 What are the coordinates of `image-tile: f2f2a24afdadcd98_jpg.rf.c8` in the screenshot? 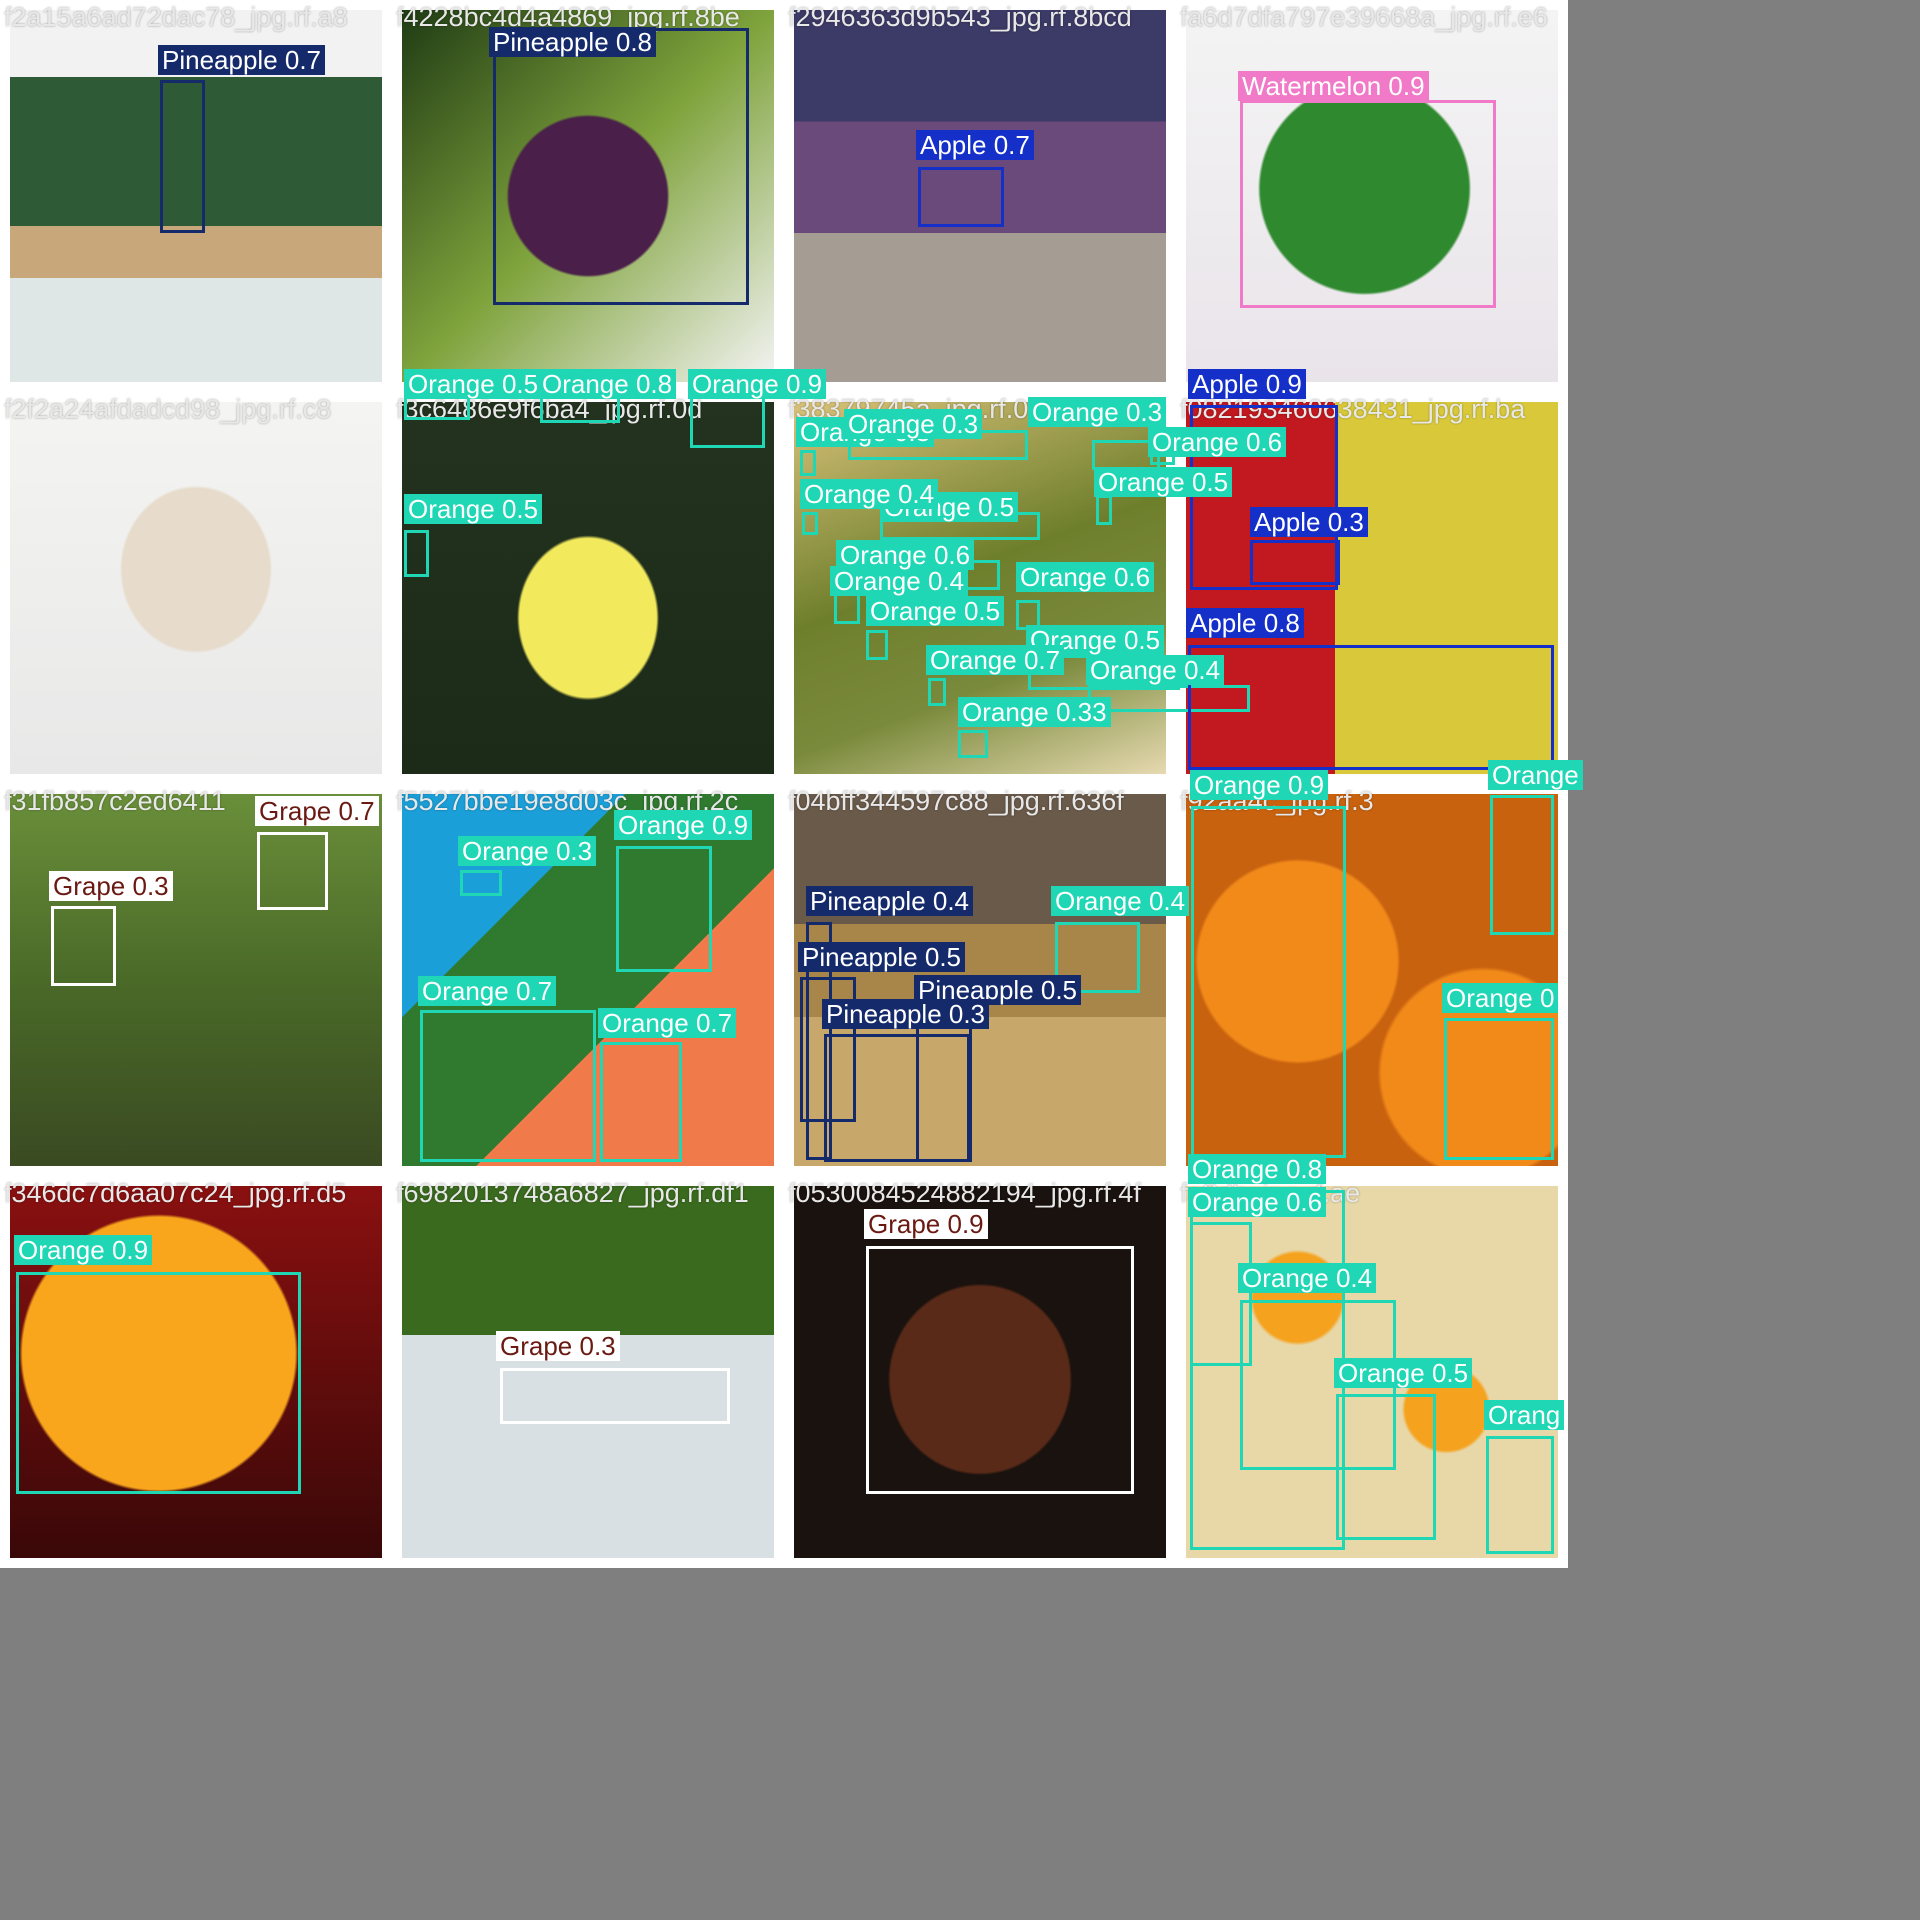 It's located at (196, 588).